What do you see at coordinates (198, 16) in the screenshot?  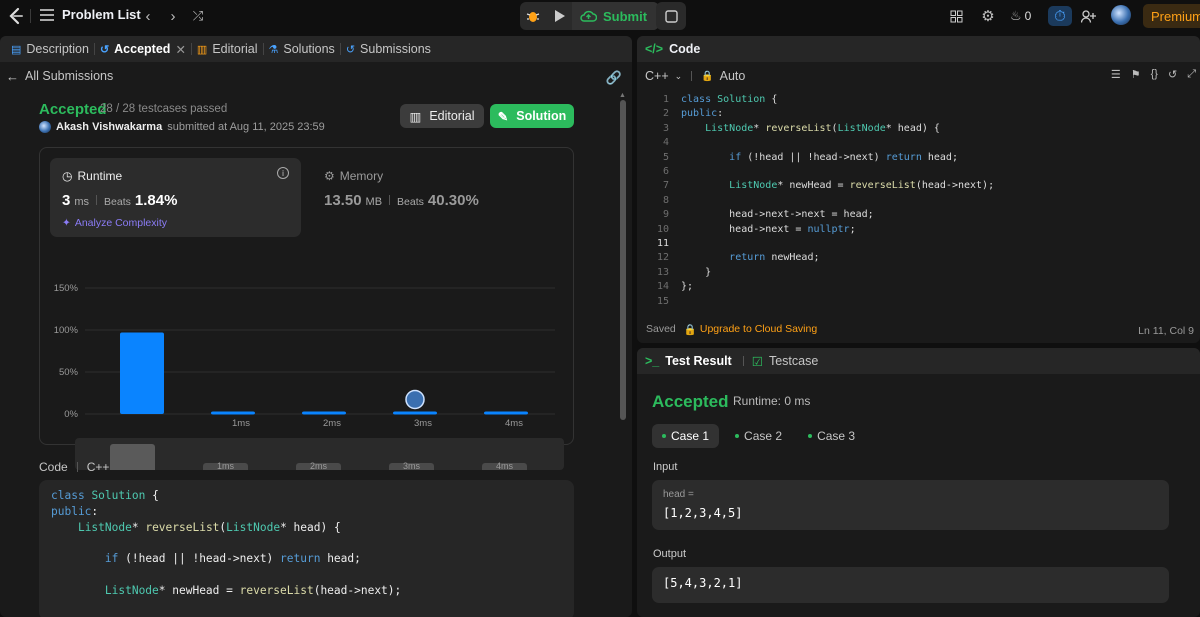 I see `shuffle-icon: ⤮` at bounding box center [198, 16].